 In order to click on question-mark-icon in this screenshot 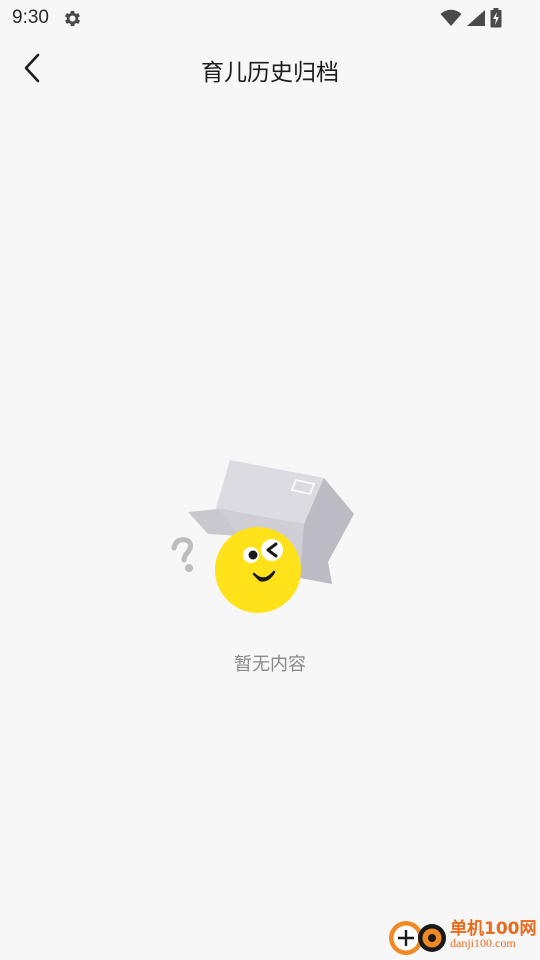, I will do `click(182, 550)`.